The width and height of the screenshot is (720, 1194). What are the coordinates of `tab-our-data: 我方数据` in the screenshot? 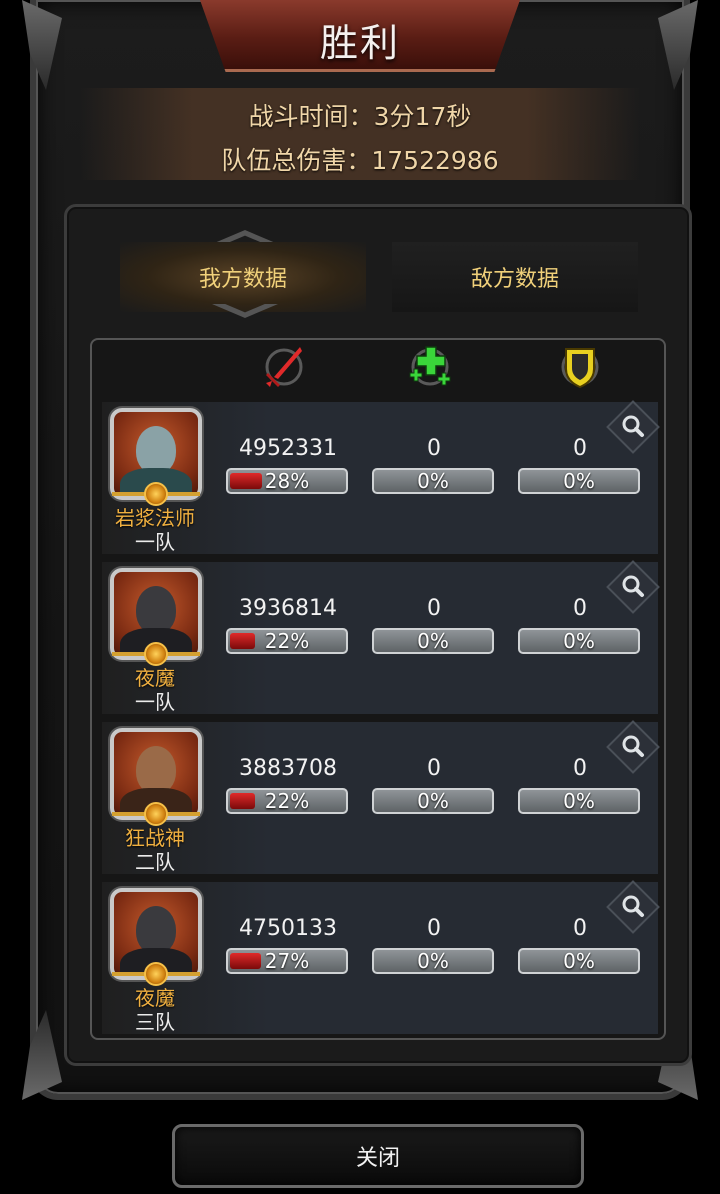 It's located at (243, 277).